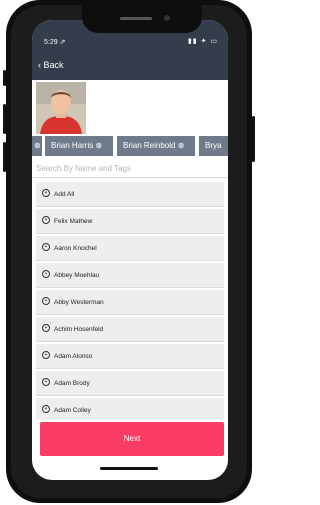 This screenshot has width=320, height=505. Describe the element at coordinates (213, 146) in the screenshot. I see `chip-item: Brya` at that location.